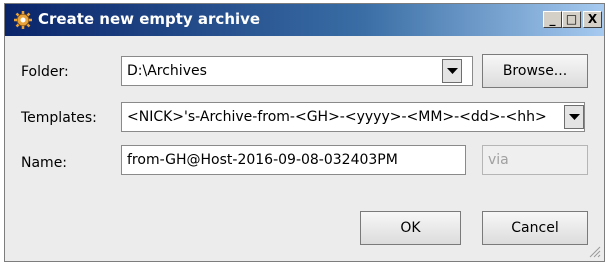 This screenshot has width=613, height=268. What do you see at coordinates (59, 118) in the screenshot?
I see `templates-label: Templates:` at bounding box center [59, 118].